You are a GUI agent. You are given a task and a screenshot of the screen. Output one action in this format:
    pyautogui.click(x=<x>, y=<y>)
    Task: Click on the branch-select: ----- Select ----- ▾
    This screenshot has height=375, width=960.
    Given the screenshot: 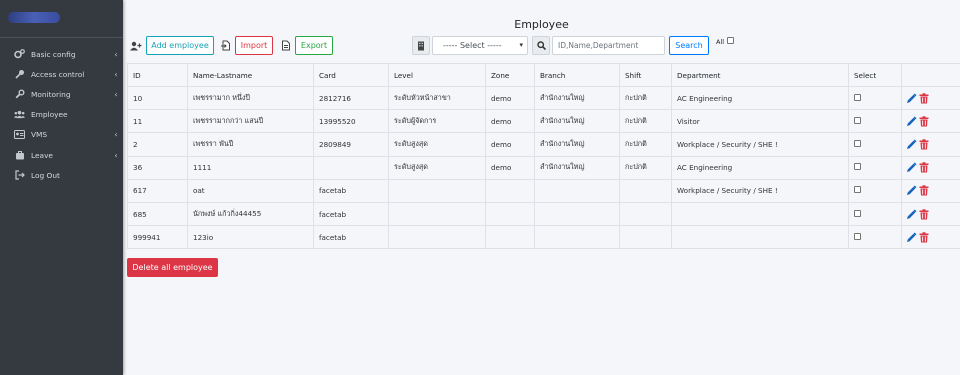 What is the action you would take?
    pyautogui.click(x=480, y=45)
    